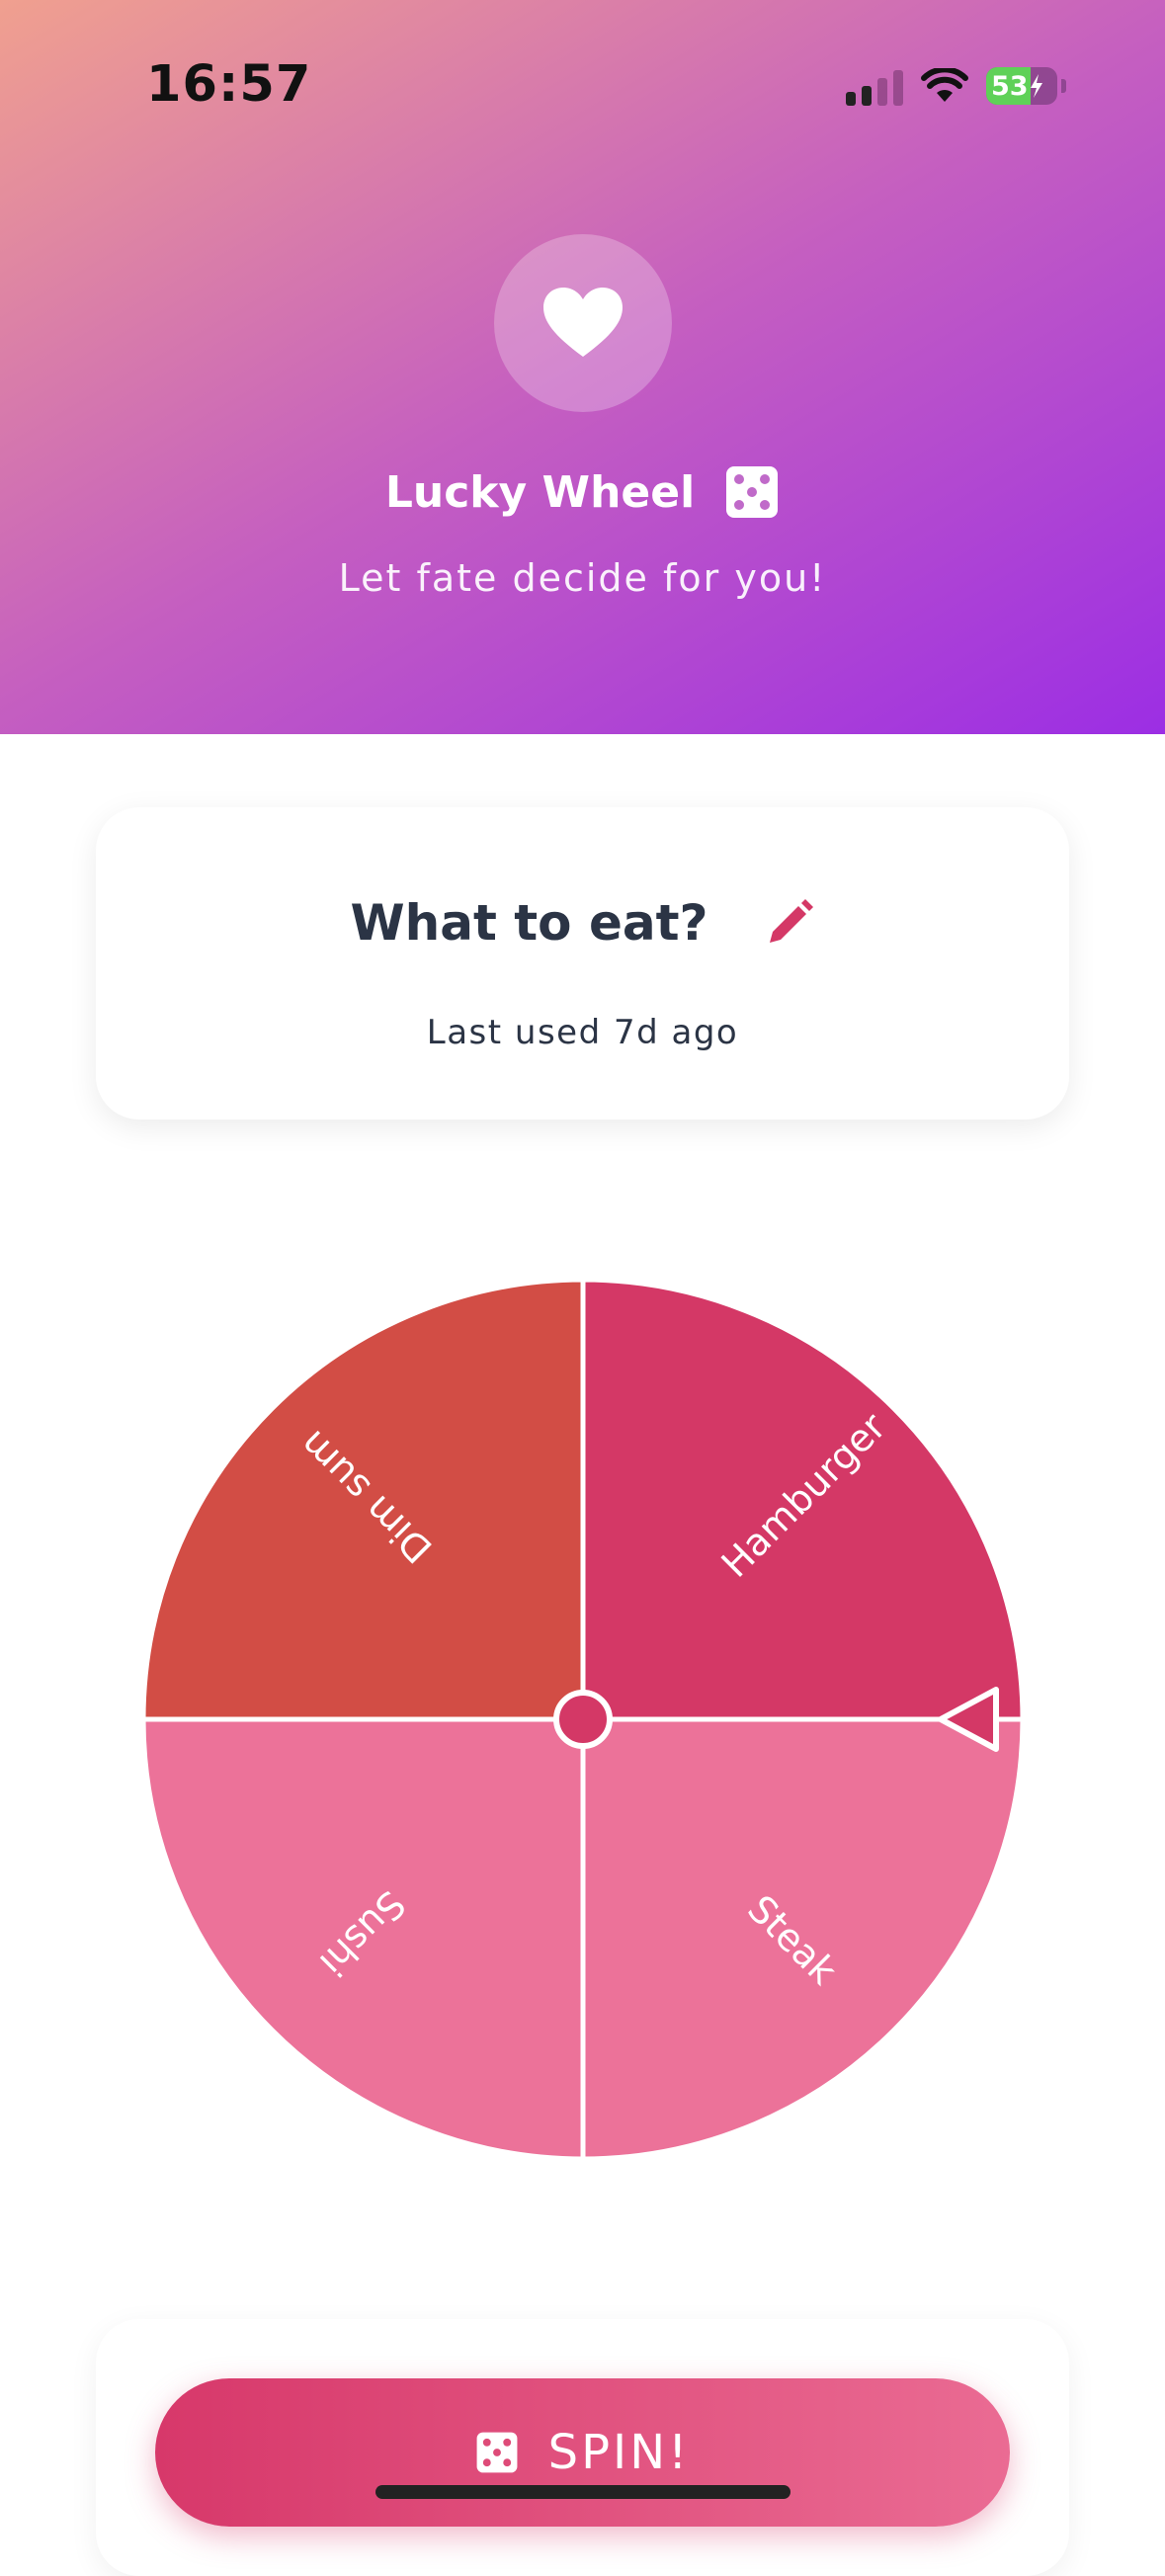 This screenshot has width=1165, height=2576. Describe the element at coordinates (789, 923) in the screenshot. I see `pencil-icon` at that location.